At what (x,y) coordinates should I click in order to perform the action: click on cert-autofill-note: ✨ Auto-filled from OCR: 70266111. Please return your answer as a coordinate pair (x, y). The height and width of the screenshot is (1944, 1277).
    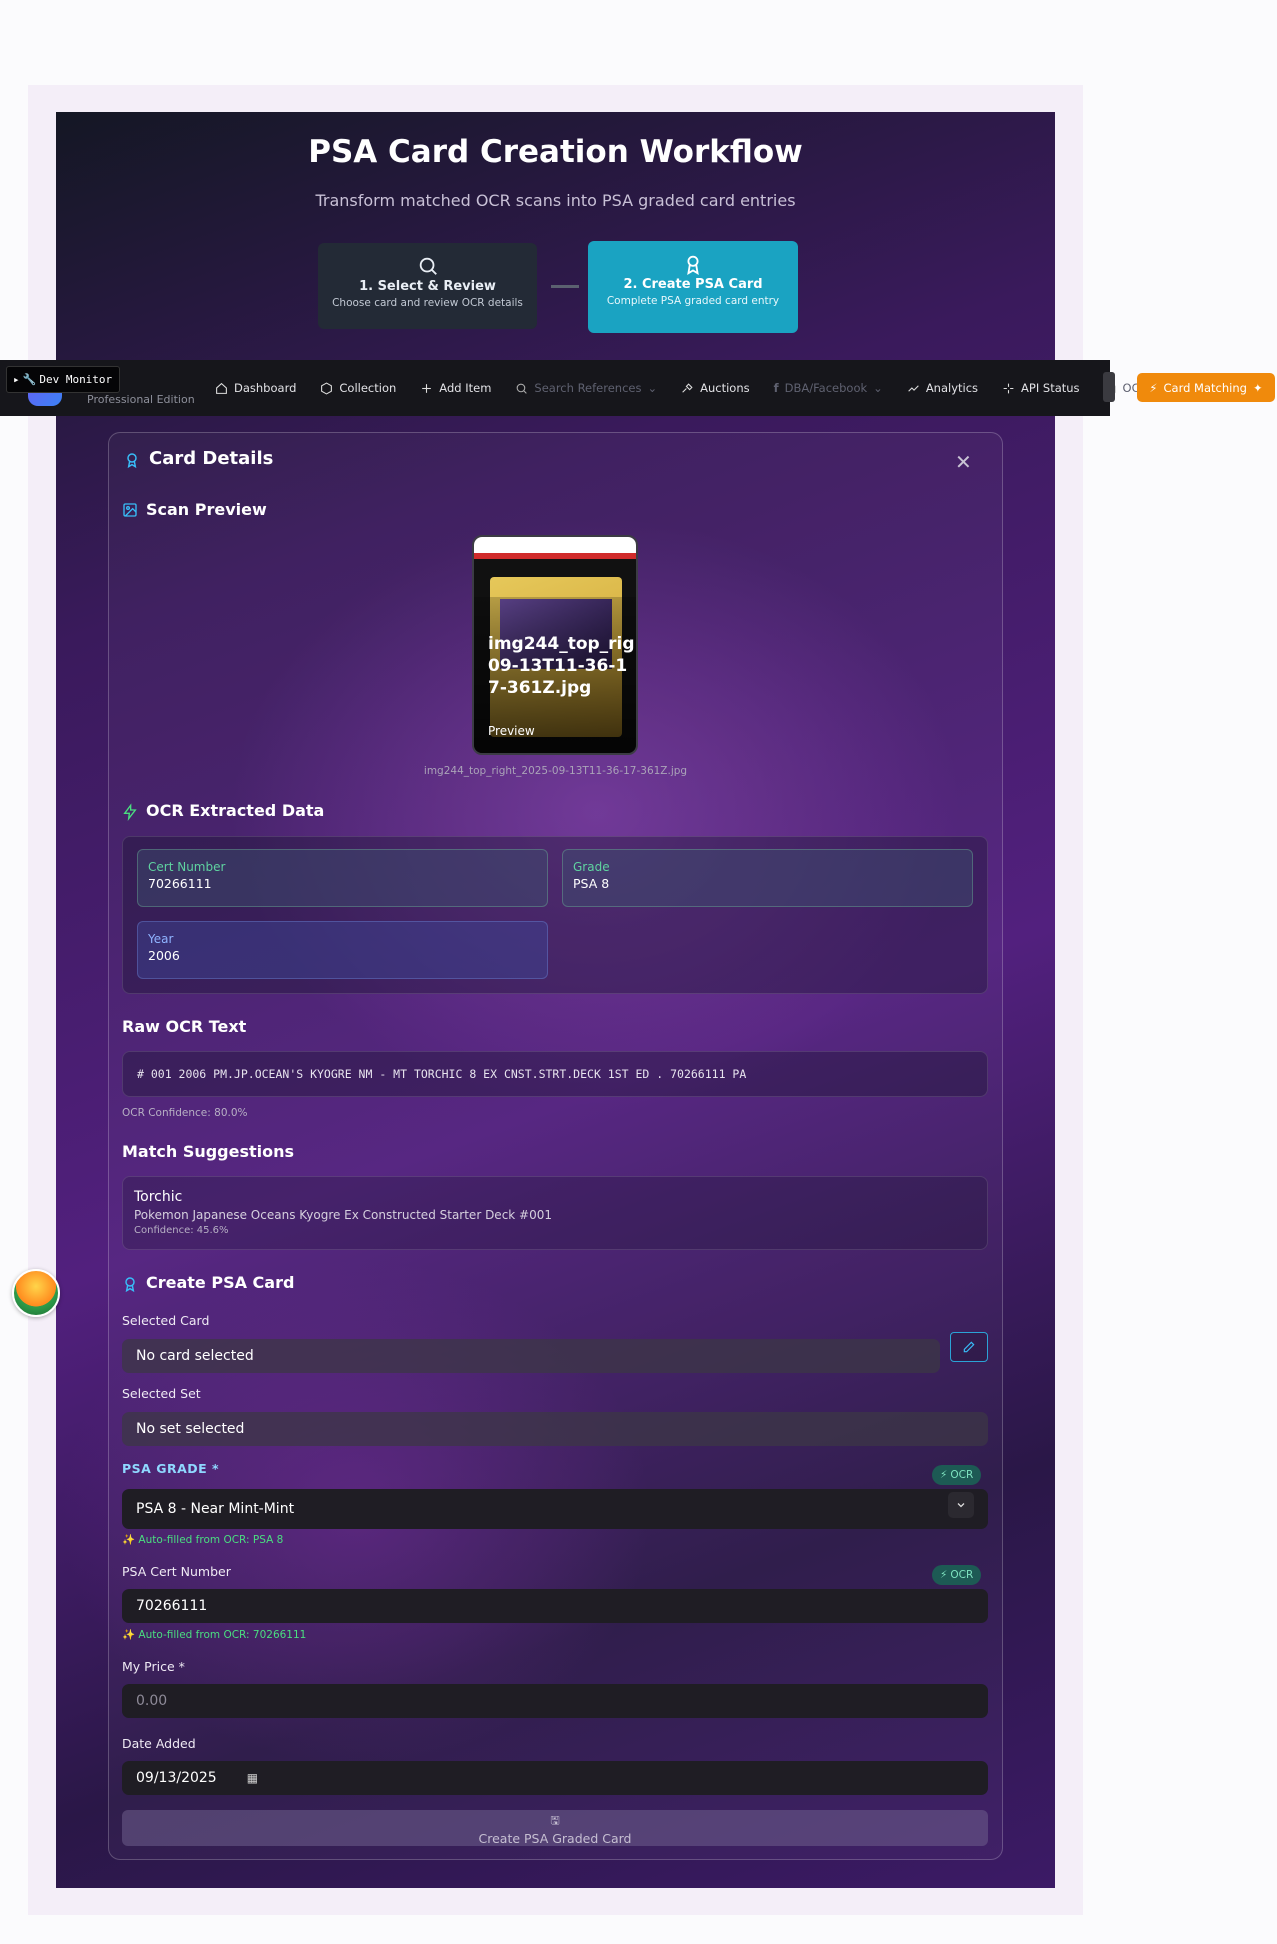
    Looking at the image, I should click on (214, 1635).